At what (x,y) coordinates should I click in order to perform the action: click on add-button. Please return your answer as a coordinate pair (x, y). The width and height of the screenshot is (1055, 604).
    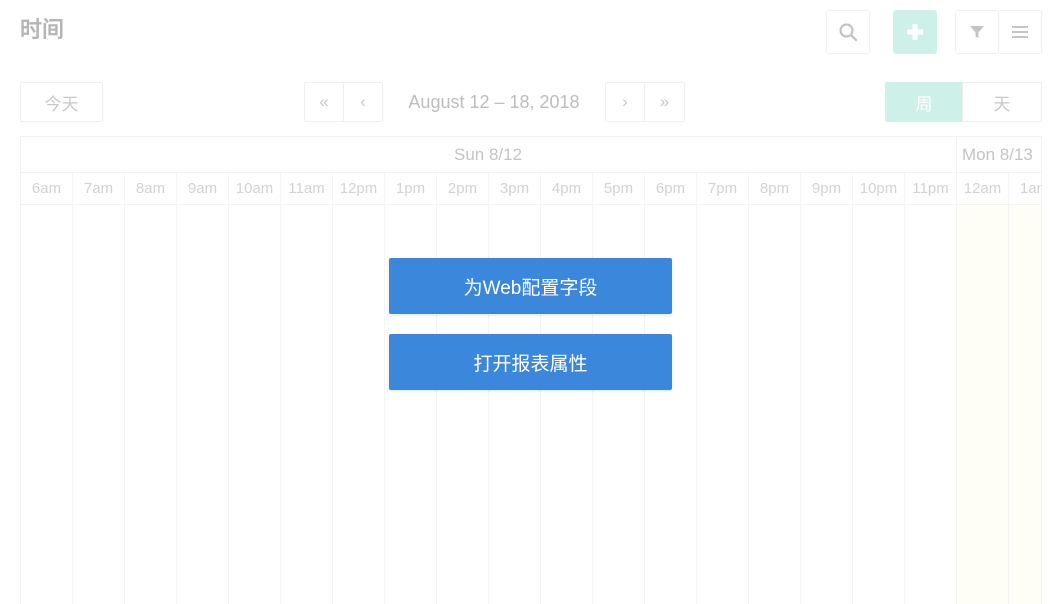
    Looking at the image, I should click on (915, 32).